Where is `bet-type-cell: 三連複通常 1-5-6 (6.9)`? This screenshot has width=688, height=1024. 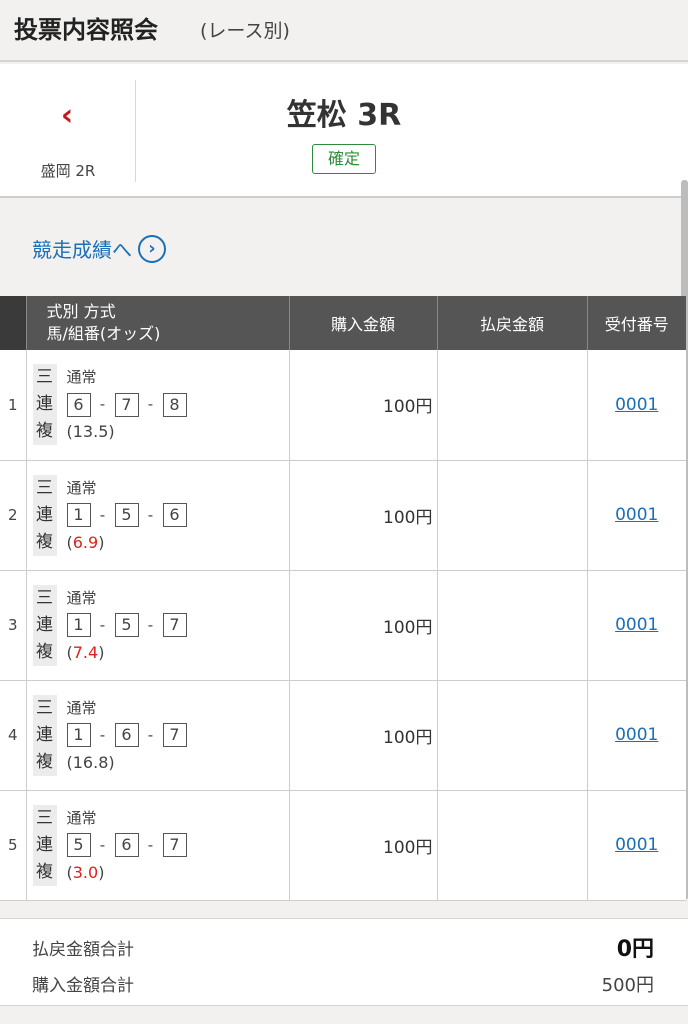 bet-type-cell: 三連複通常 1-5-6 (6.9) is located at coordinates (158, 515).